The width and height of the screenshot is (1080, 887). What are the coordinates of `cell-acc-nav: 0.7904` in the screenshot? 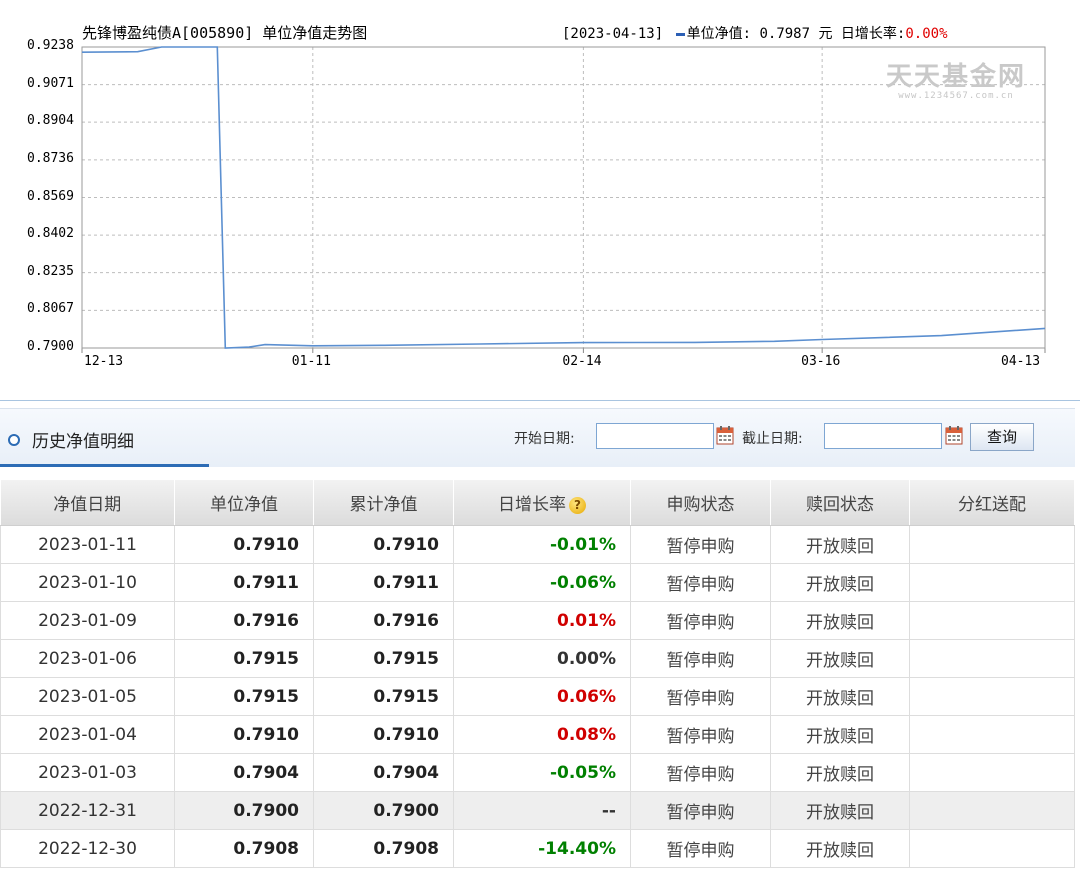 It's located at (383, 772).